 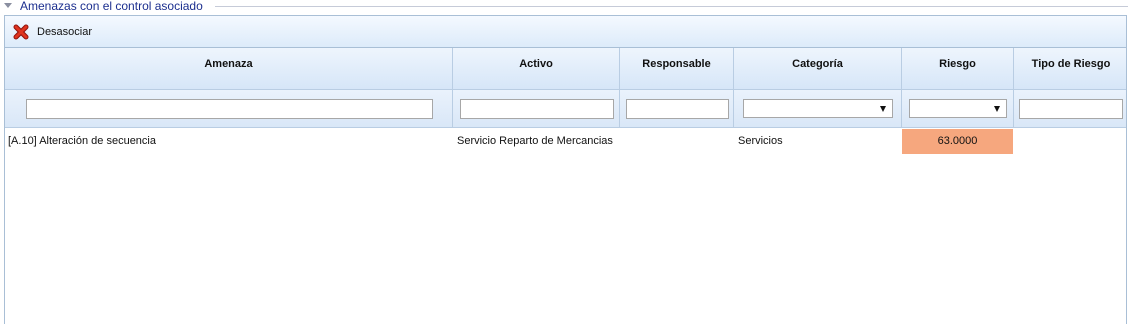 I want to click on filter-riesgo-select, so click(x=958, y=108).